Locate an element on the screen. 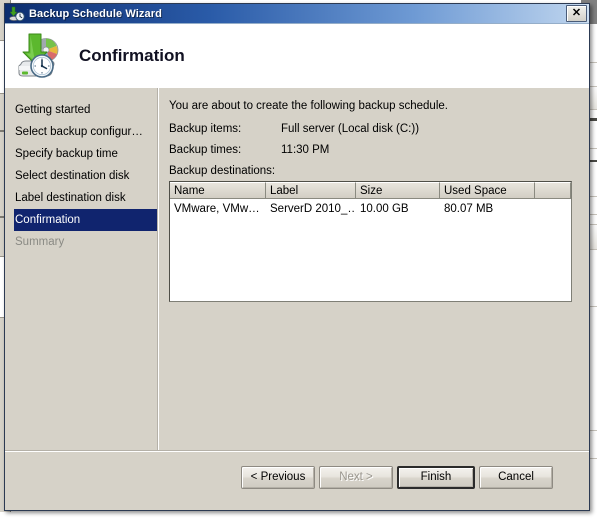 Image resolution: width=597 pixels, height=520 pixels. backup-items-label: Backup items: is located at coordinates (205, 129).